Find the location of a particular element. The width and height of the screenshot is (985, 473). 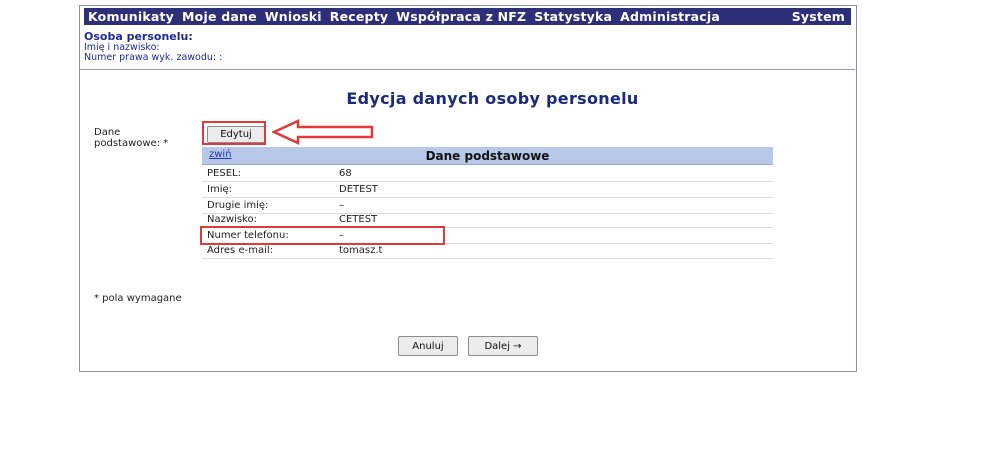

row-label: Nazwisko: is located at coordinates (232, 219).